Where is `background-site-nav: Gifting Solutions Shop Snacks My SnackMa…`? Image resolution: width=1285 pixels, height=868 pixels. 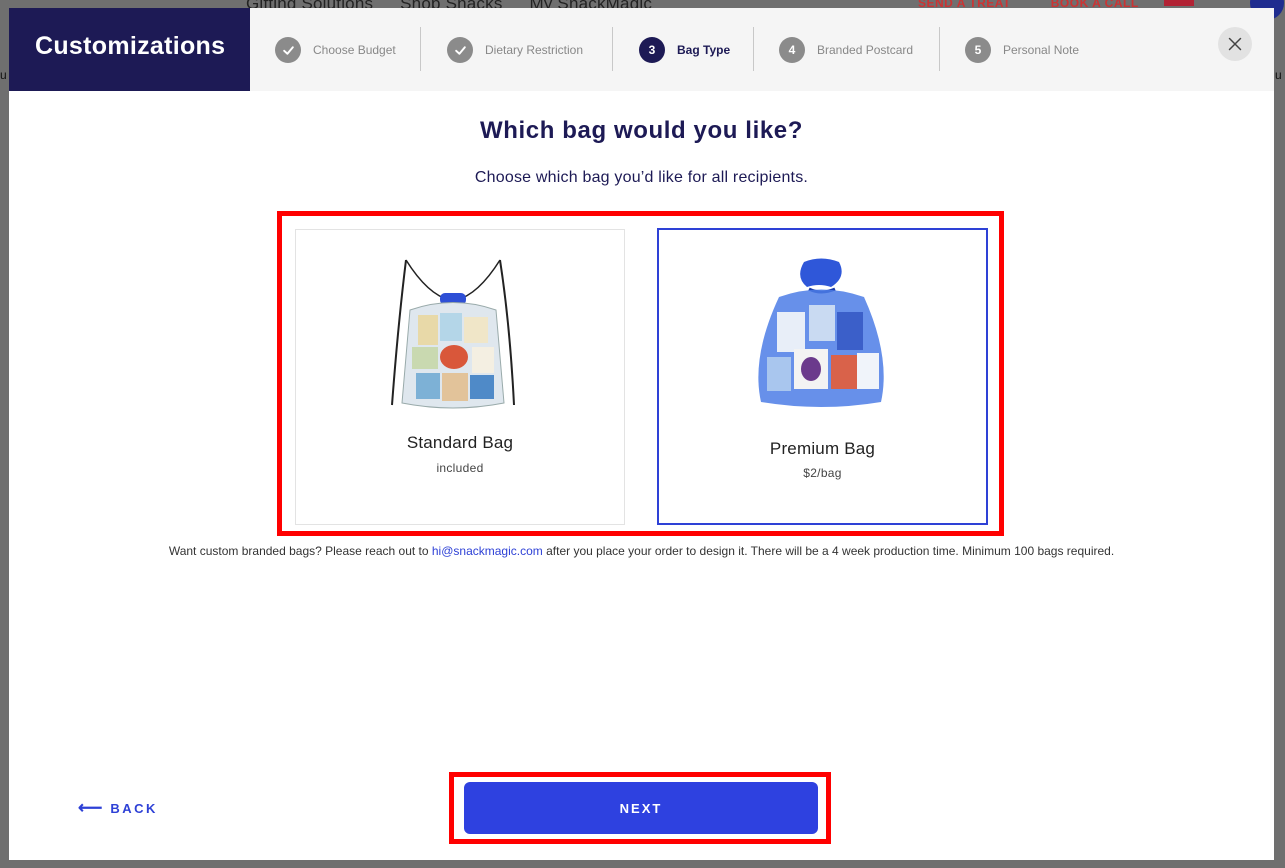
background-site-nav: Gifting Solutions Shop Snacks My SnackMa… is located at coordinates (642, 10).